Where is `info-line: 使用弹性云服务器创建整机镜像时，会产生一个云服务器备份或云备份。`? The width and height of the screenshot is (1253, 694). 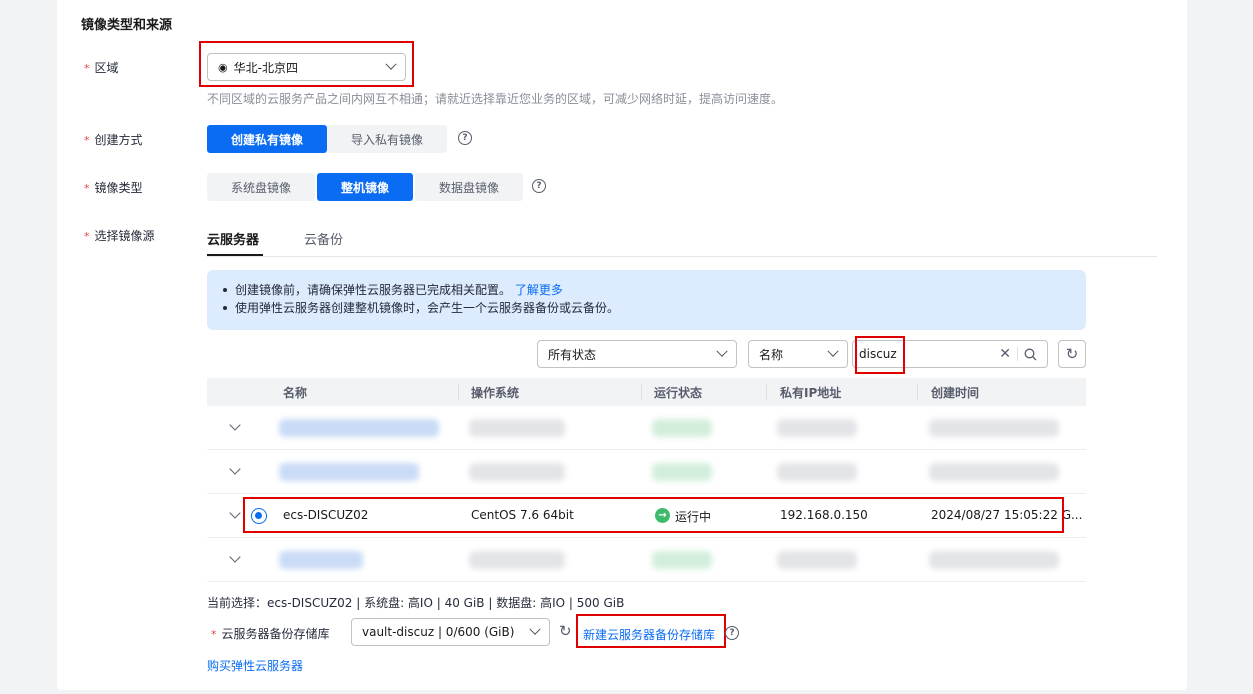
info-line: 使用弹性云服务器创建整机镜像时，会产生一个云服务器备份或云备份。 is located at coordinates (654, 308).